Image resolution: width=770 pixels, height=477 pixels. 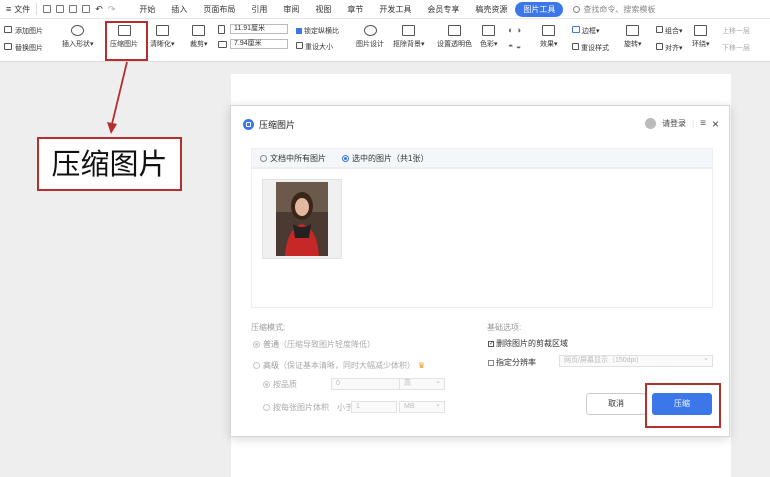 What do you see at coordinates (277, 125) in the screenshot?
I see `dialog-title-text: 压缩图片` at bounding box center [277, 125].